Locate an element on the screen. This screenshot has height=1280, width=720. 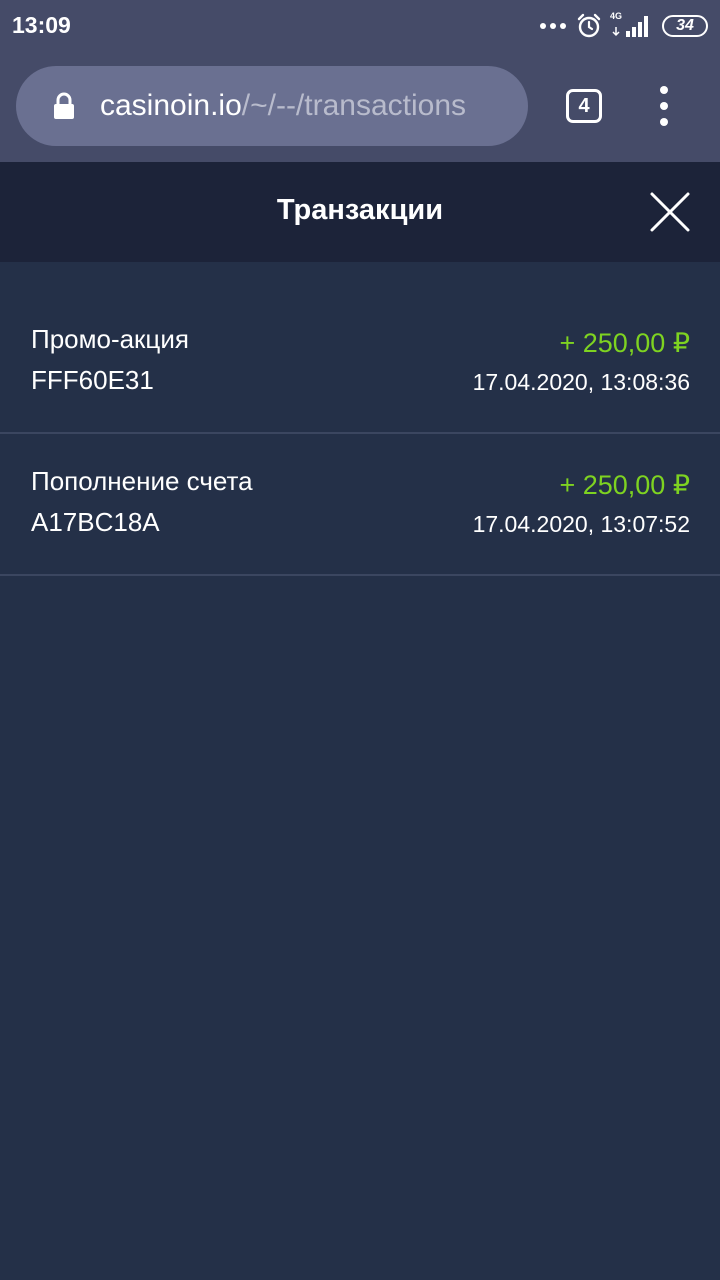
transaction-id: A17BC18A is located at coordinates (95, 522).